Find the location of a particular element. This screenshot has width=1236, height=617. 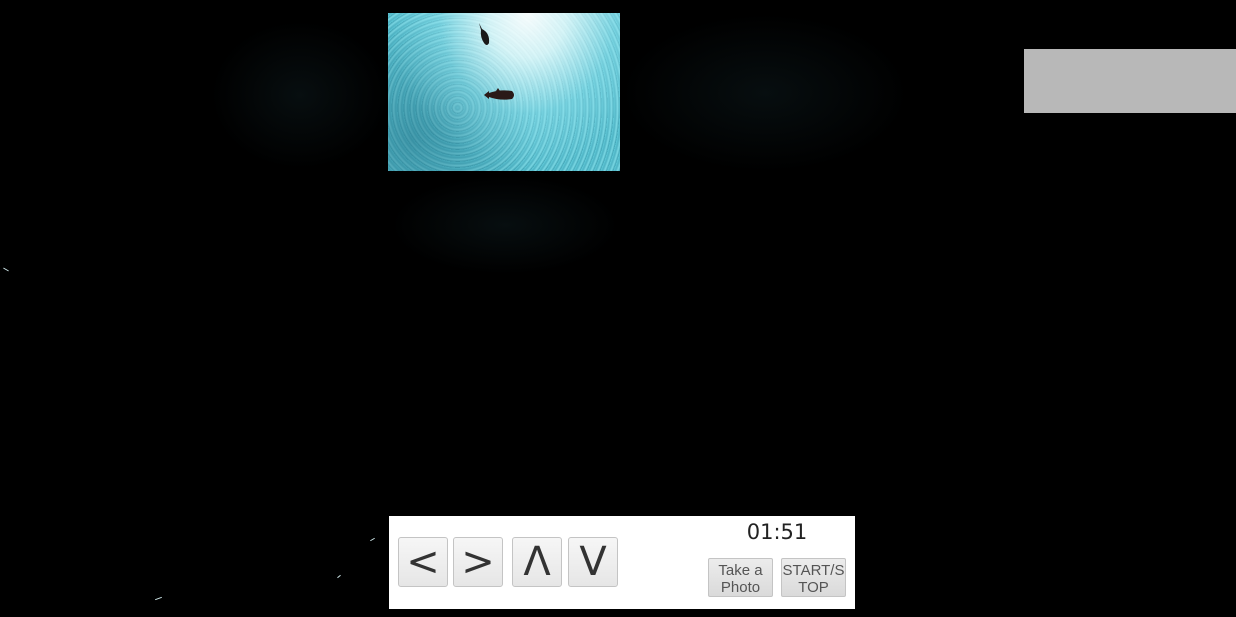

ocean-camera-view is located at coordinates (504, 92).